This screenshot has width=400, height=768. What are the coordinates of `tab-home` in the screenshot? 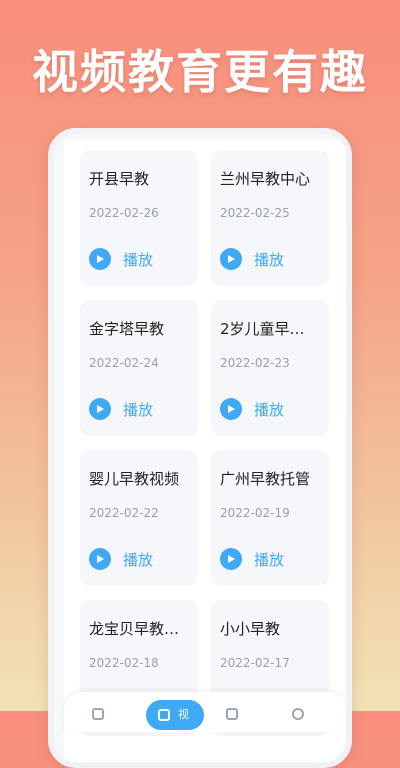 It's located at (96, 714).